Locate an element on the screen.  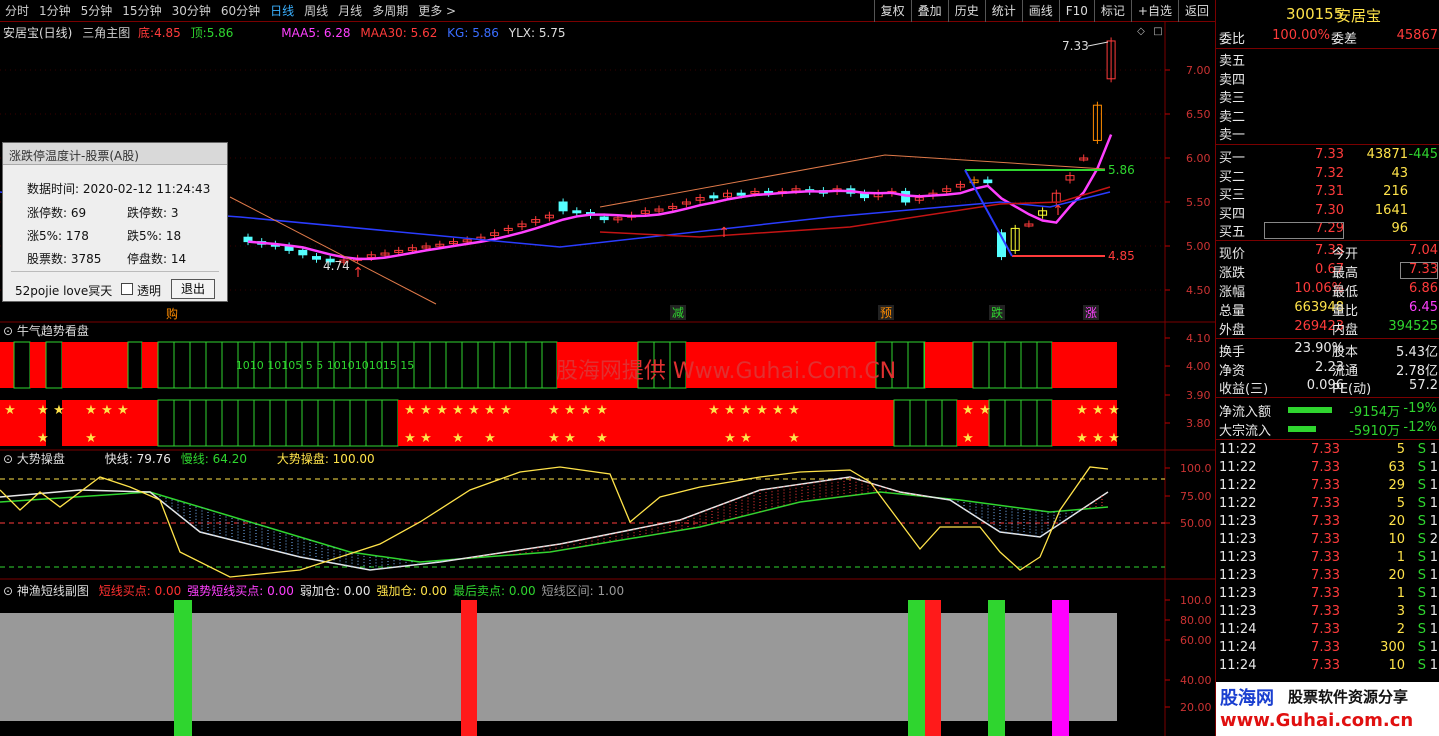
period-tab-6: 日线 is located at coordinates (282, 10).